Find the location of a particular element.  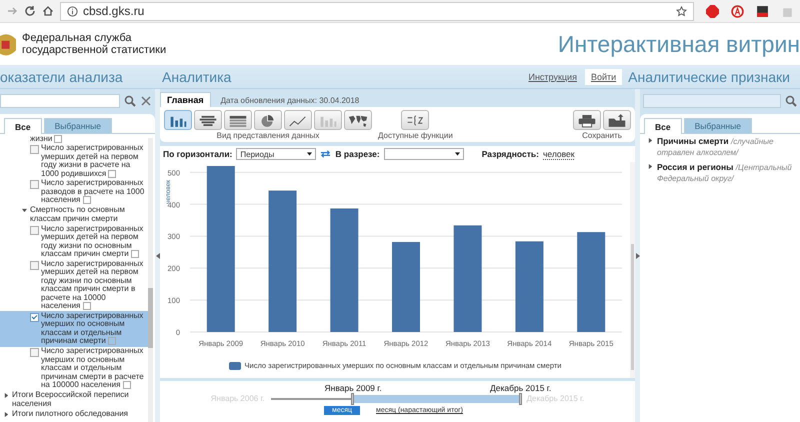

help-icon is located at coordinates (58, 138).